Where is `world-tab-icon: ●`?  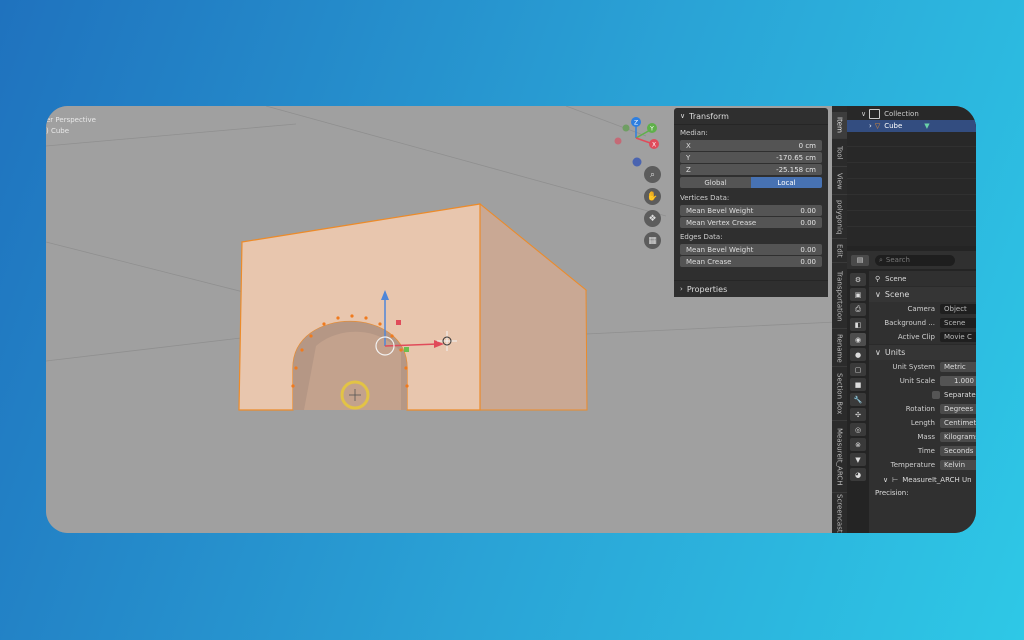 world-tab-icon: ● is located at coordinates (858, 354).